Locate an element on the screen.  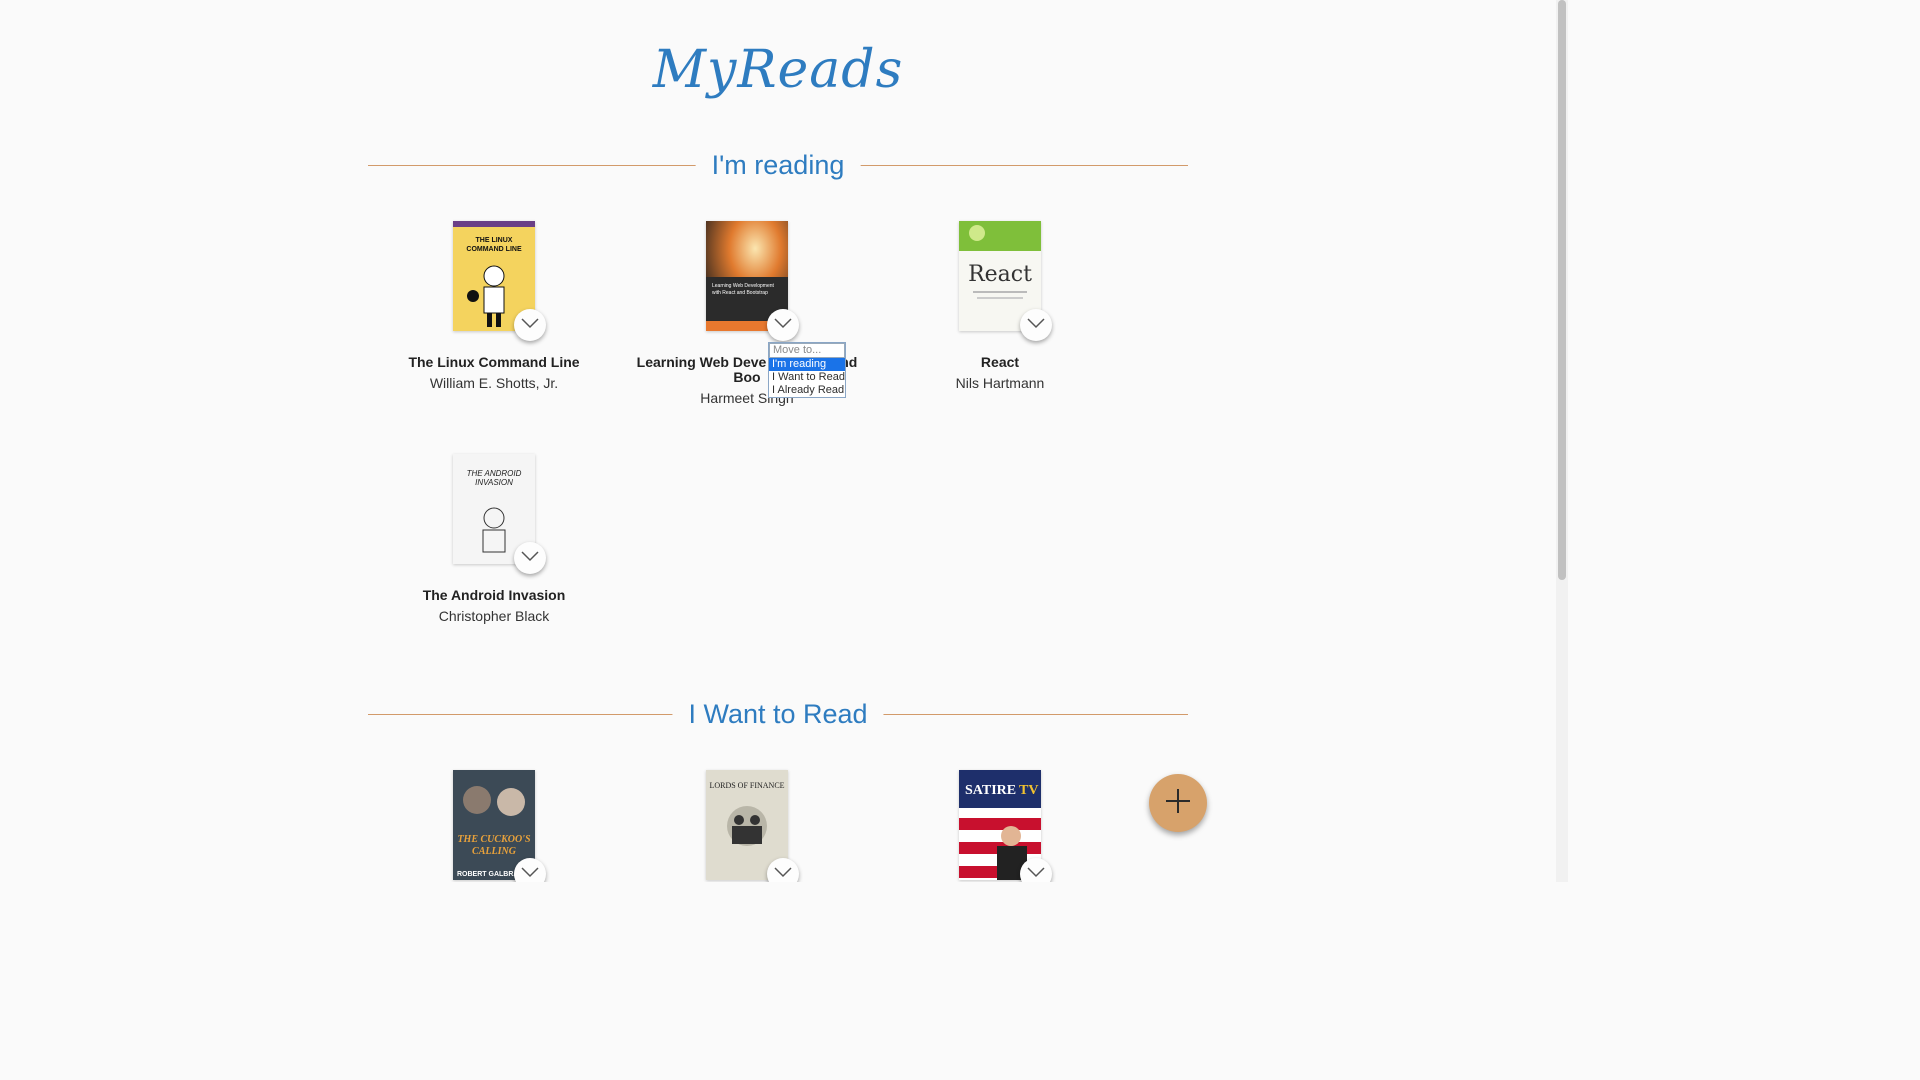
shelf-title: I Want to Read is located at coordinates (778, 714).